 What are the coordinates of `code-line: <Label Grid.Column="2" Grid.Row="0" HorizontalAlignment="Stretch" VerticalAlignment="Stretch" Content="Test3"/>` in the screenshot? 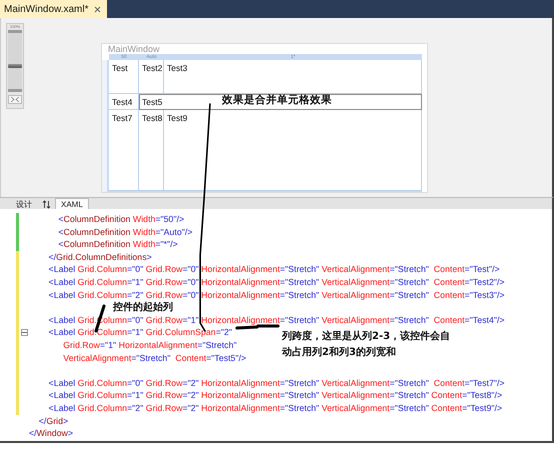 It's located at (276, 295).